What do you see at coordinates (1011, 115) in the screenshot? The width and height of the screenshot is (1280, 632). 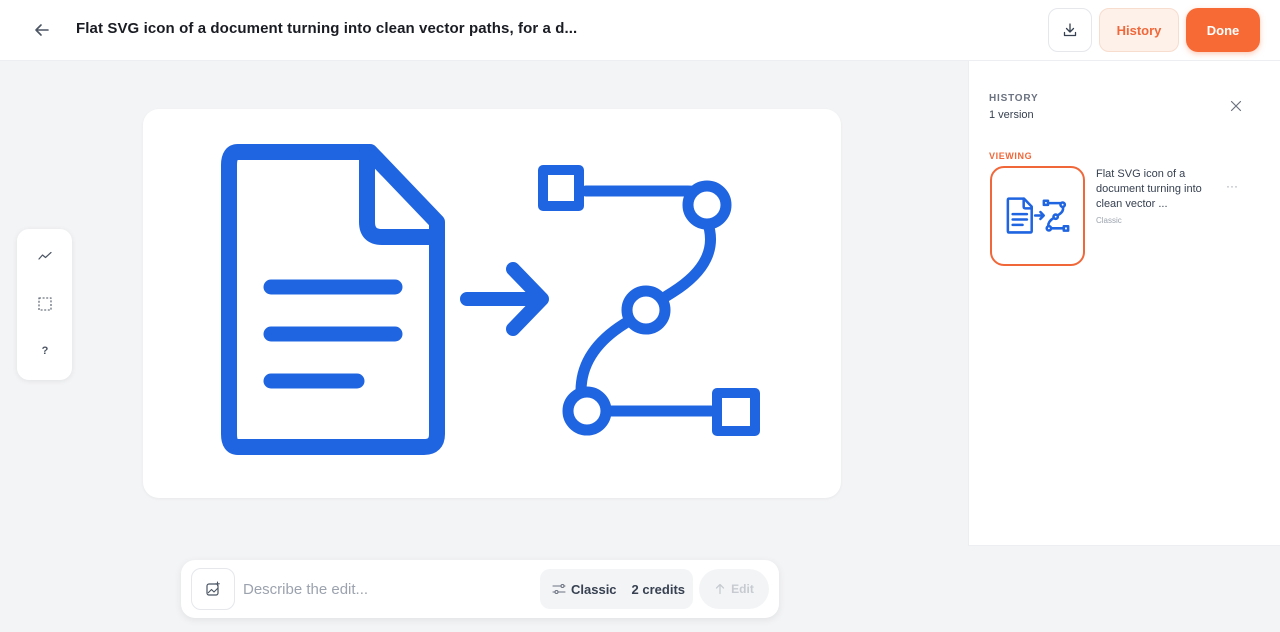 I see `version-count: 1 version` at bounding box center [1011, 115].